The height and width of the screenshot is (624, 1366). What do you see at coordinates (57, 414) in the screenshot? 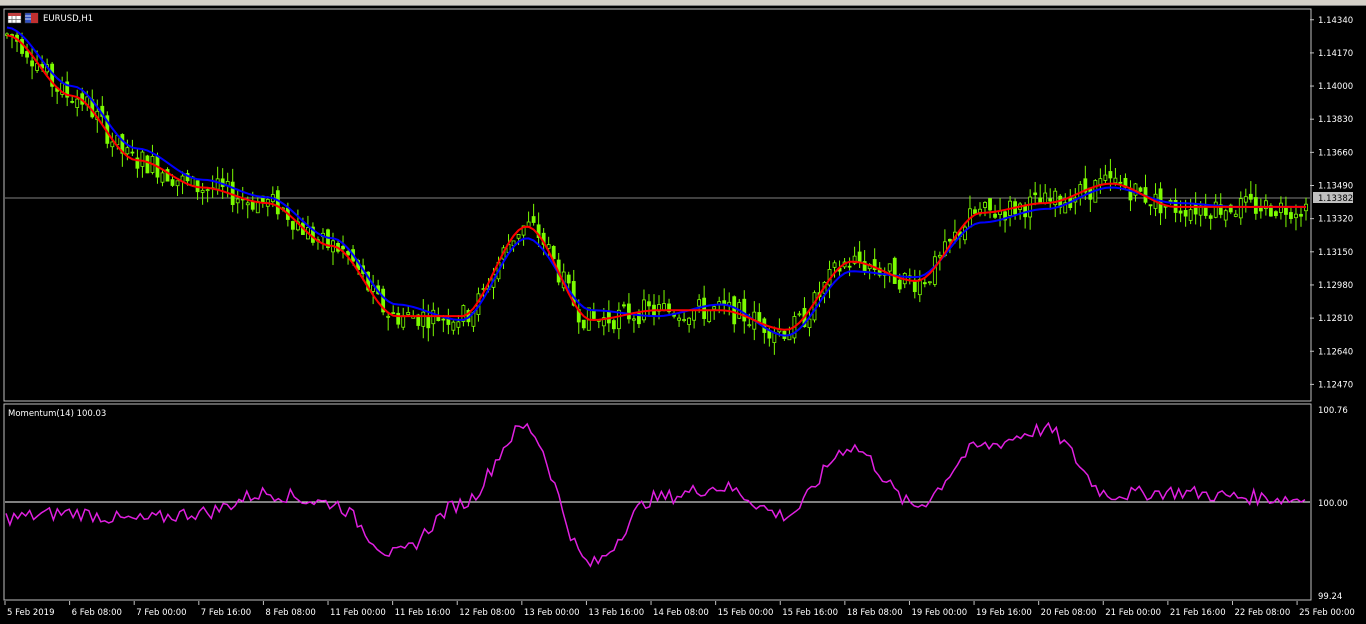
I see `indicator-title: Momentum(14) 100.03` at bounding box center [57, 414].